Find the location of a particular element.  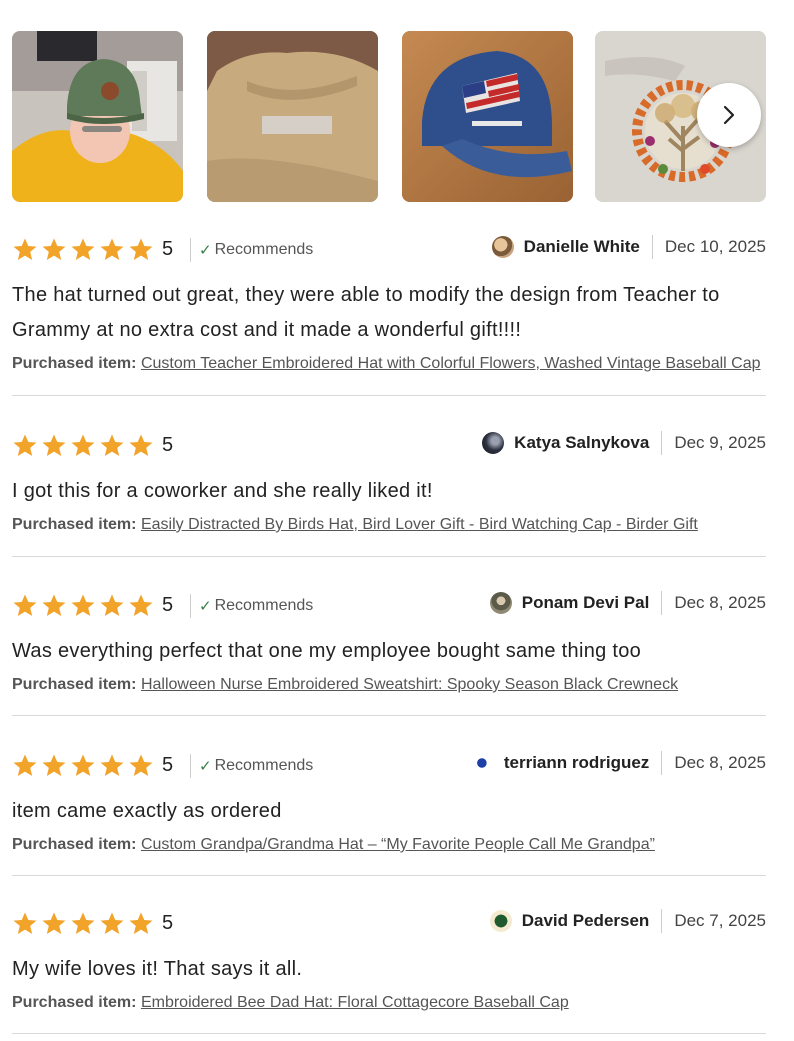

review-author: terriann rodriguez Dec 8, 2025 is located at coordinates (618, 763).